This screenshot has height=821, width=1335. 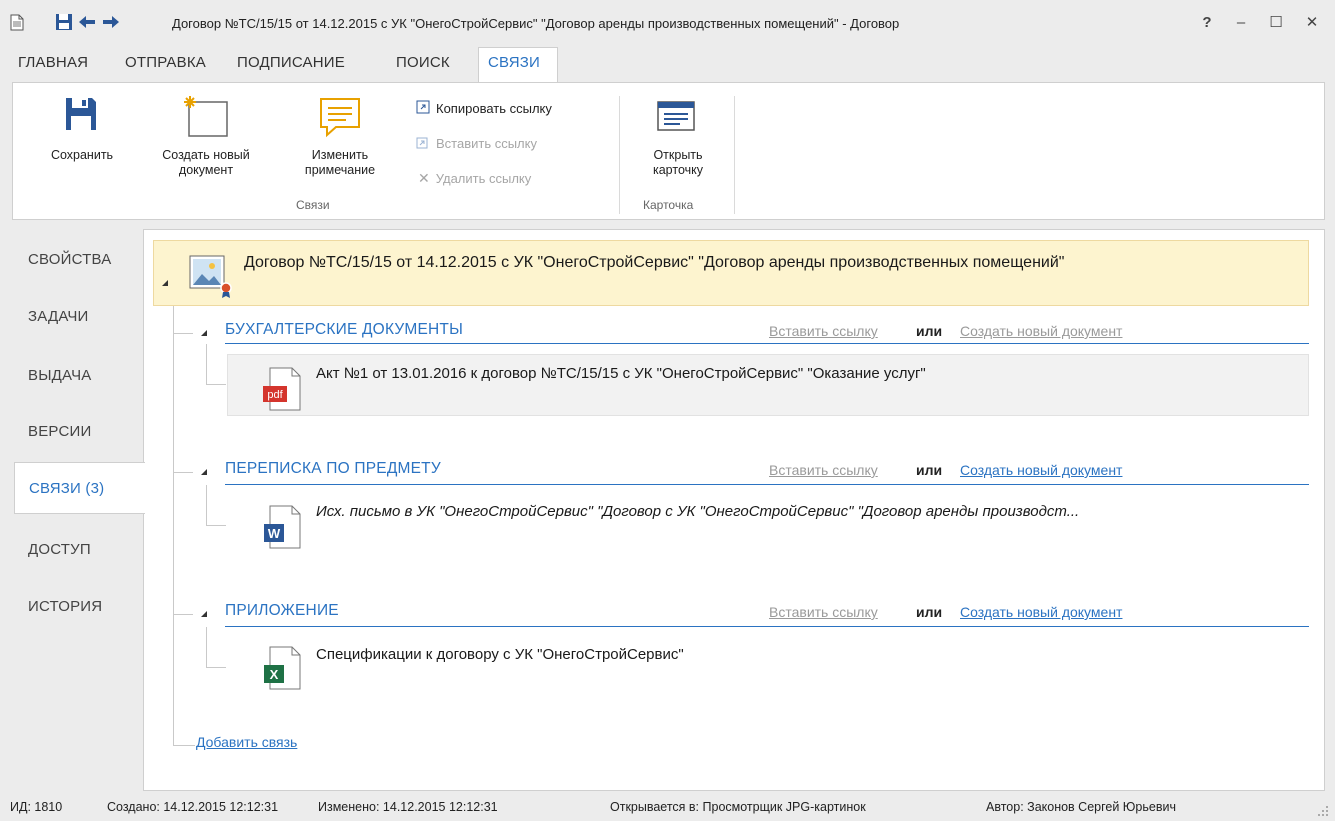 What do you see at coordinates (206, 146) in the screenshot?
I see `create-document-button: Создать новый документ` at bounding box center [206, 146].